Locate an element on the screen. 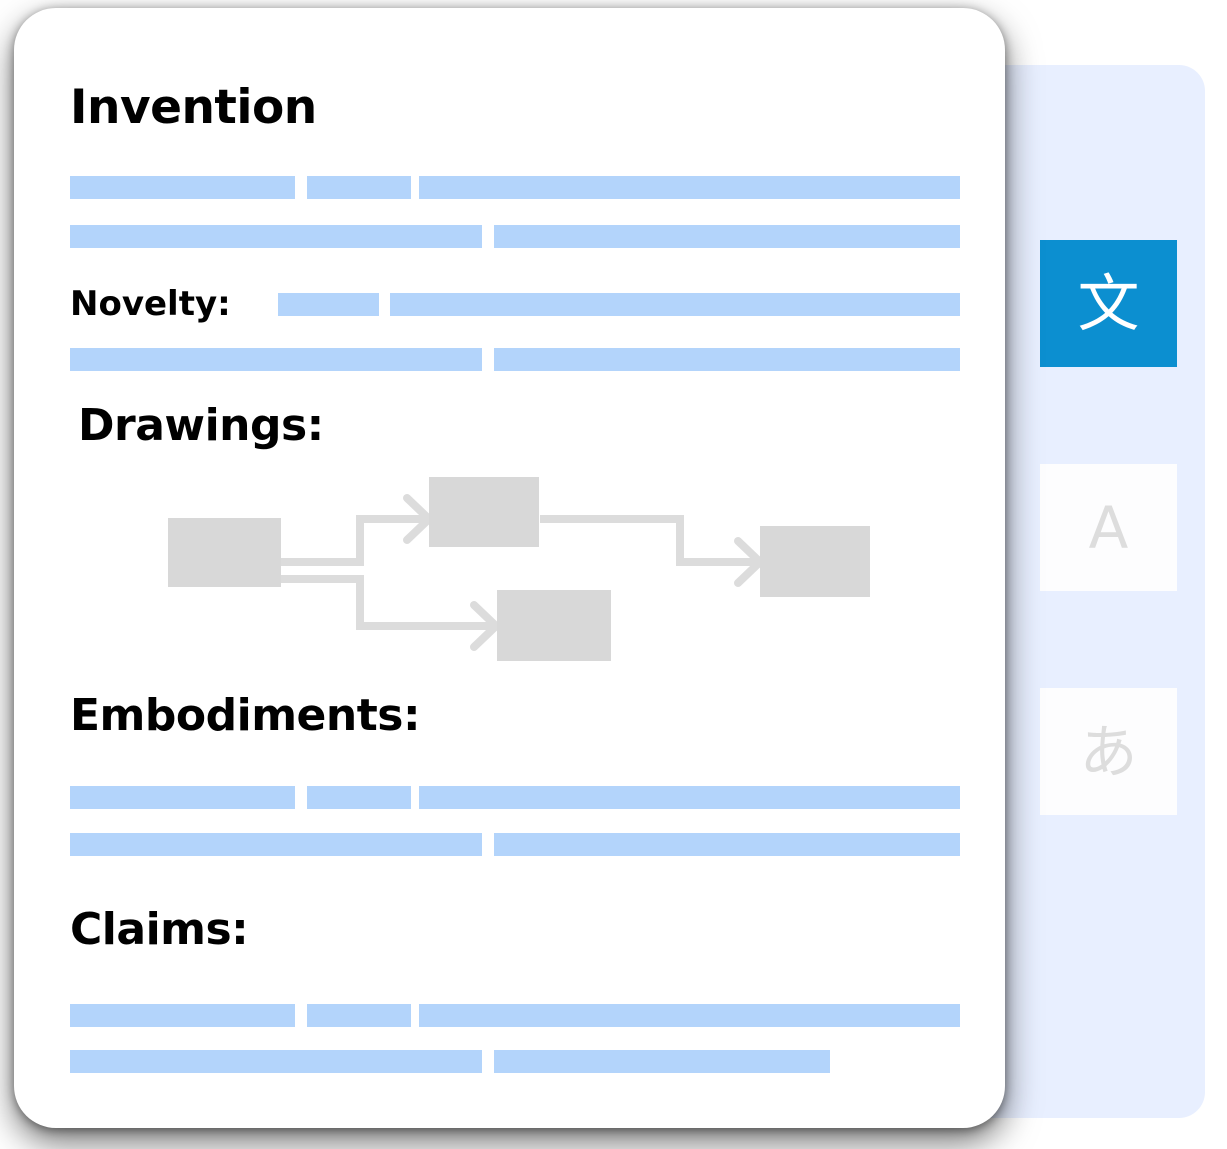  connector-input-to-branch-b is located at coordinates (387, 602).